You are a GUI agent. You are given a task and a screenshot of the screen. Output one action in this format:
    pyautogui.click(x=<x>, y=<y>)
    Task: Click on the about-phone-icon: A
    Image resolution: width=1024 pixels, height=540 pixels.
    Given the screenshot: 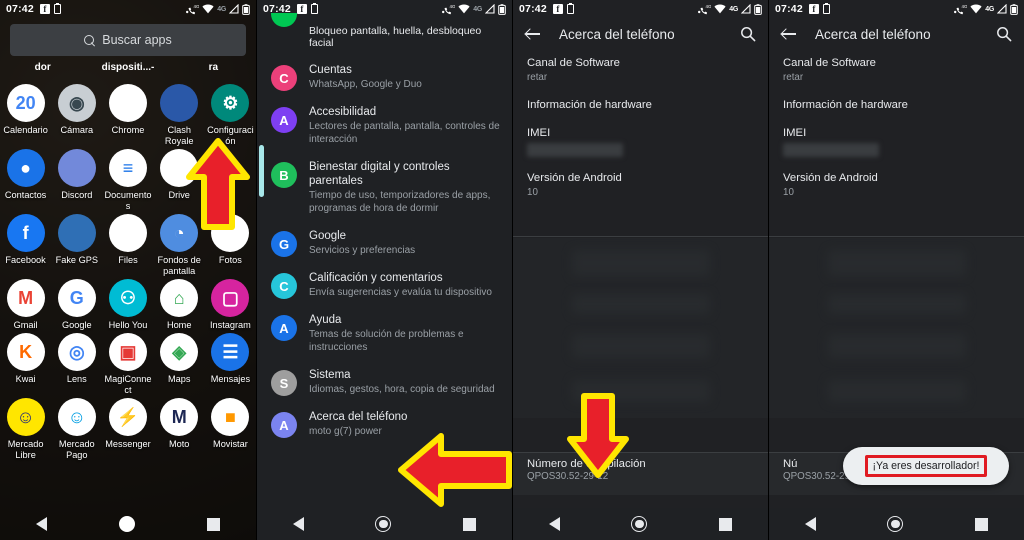 What is the action you would take?
    pyautogui.click(x=284, y=425)
    